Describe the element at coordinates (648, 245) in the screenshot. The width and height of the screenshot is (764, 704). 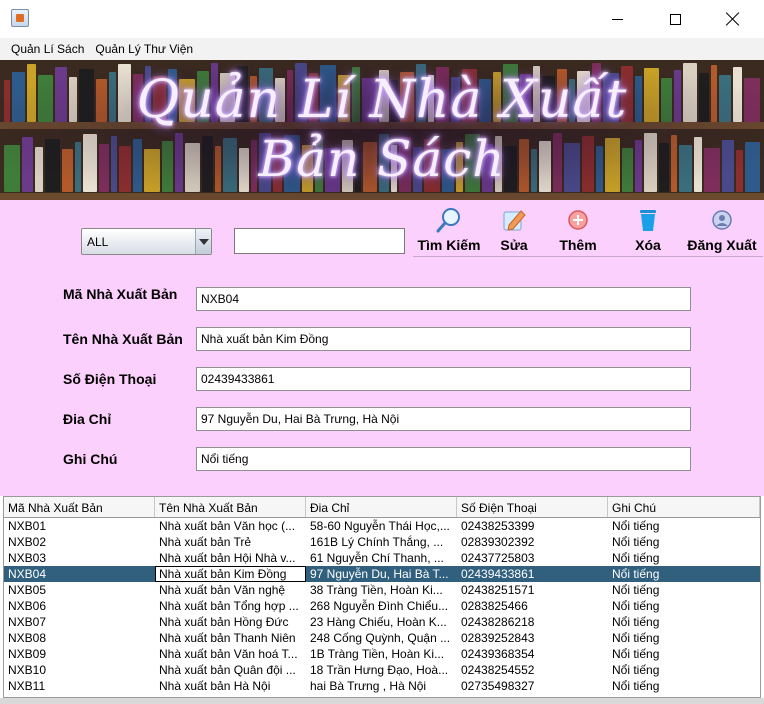
I see `delete-button-label: Xóa` at that location.